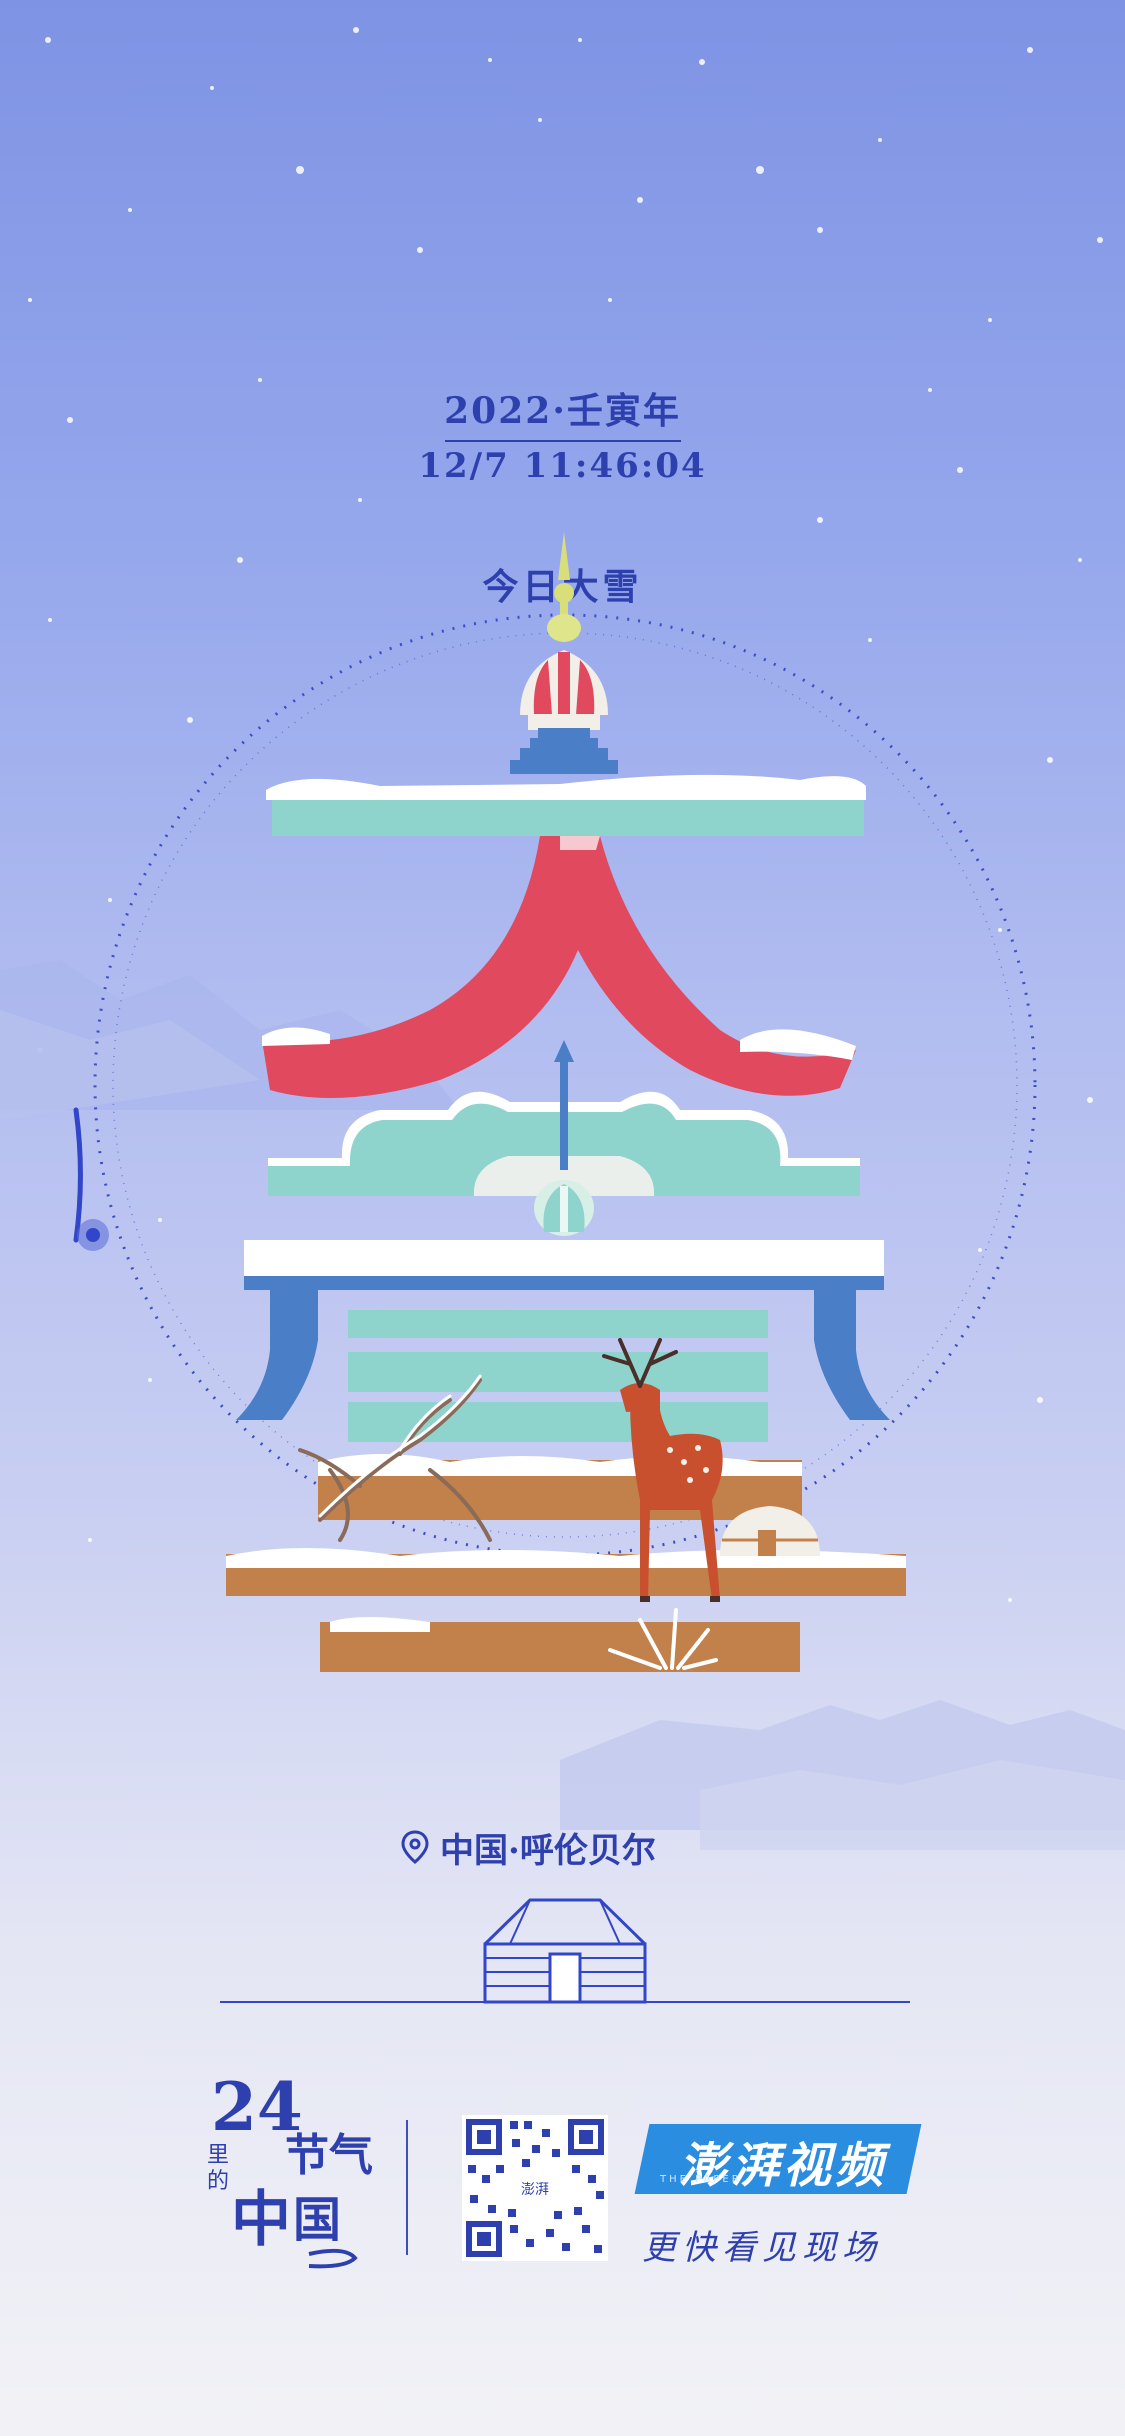  I want to click on brand-subtext: THE PAPER, so click(701, 2179).